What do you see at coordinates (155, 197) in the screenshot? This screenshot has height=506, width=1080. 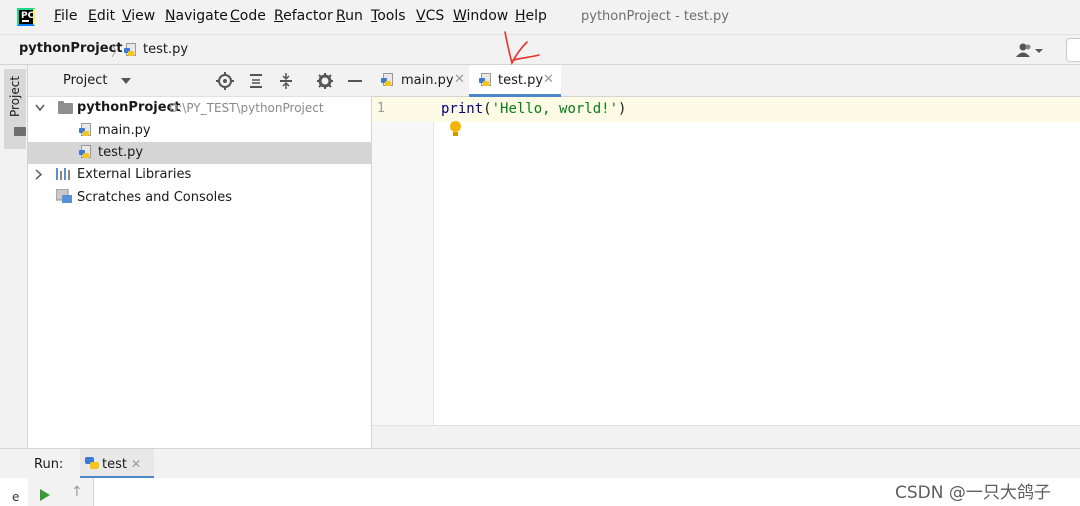 I see `tree-label-scratches: Scratches and Consoles` at bounding box center [155, 197].